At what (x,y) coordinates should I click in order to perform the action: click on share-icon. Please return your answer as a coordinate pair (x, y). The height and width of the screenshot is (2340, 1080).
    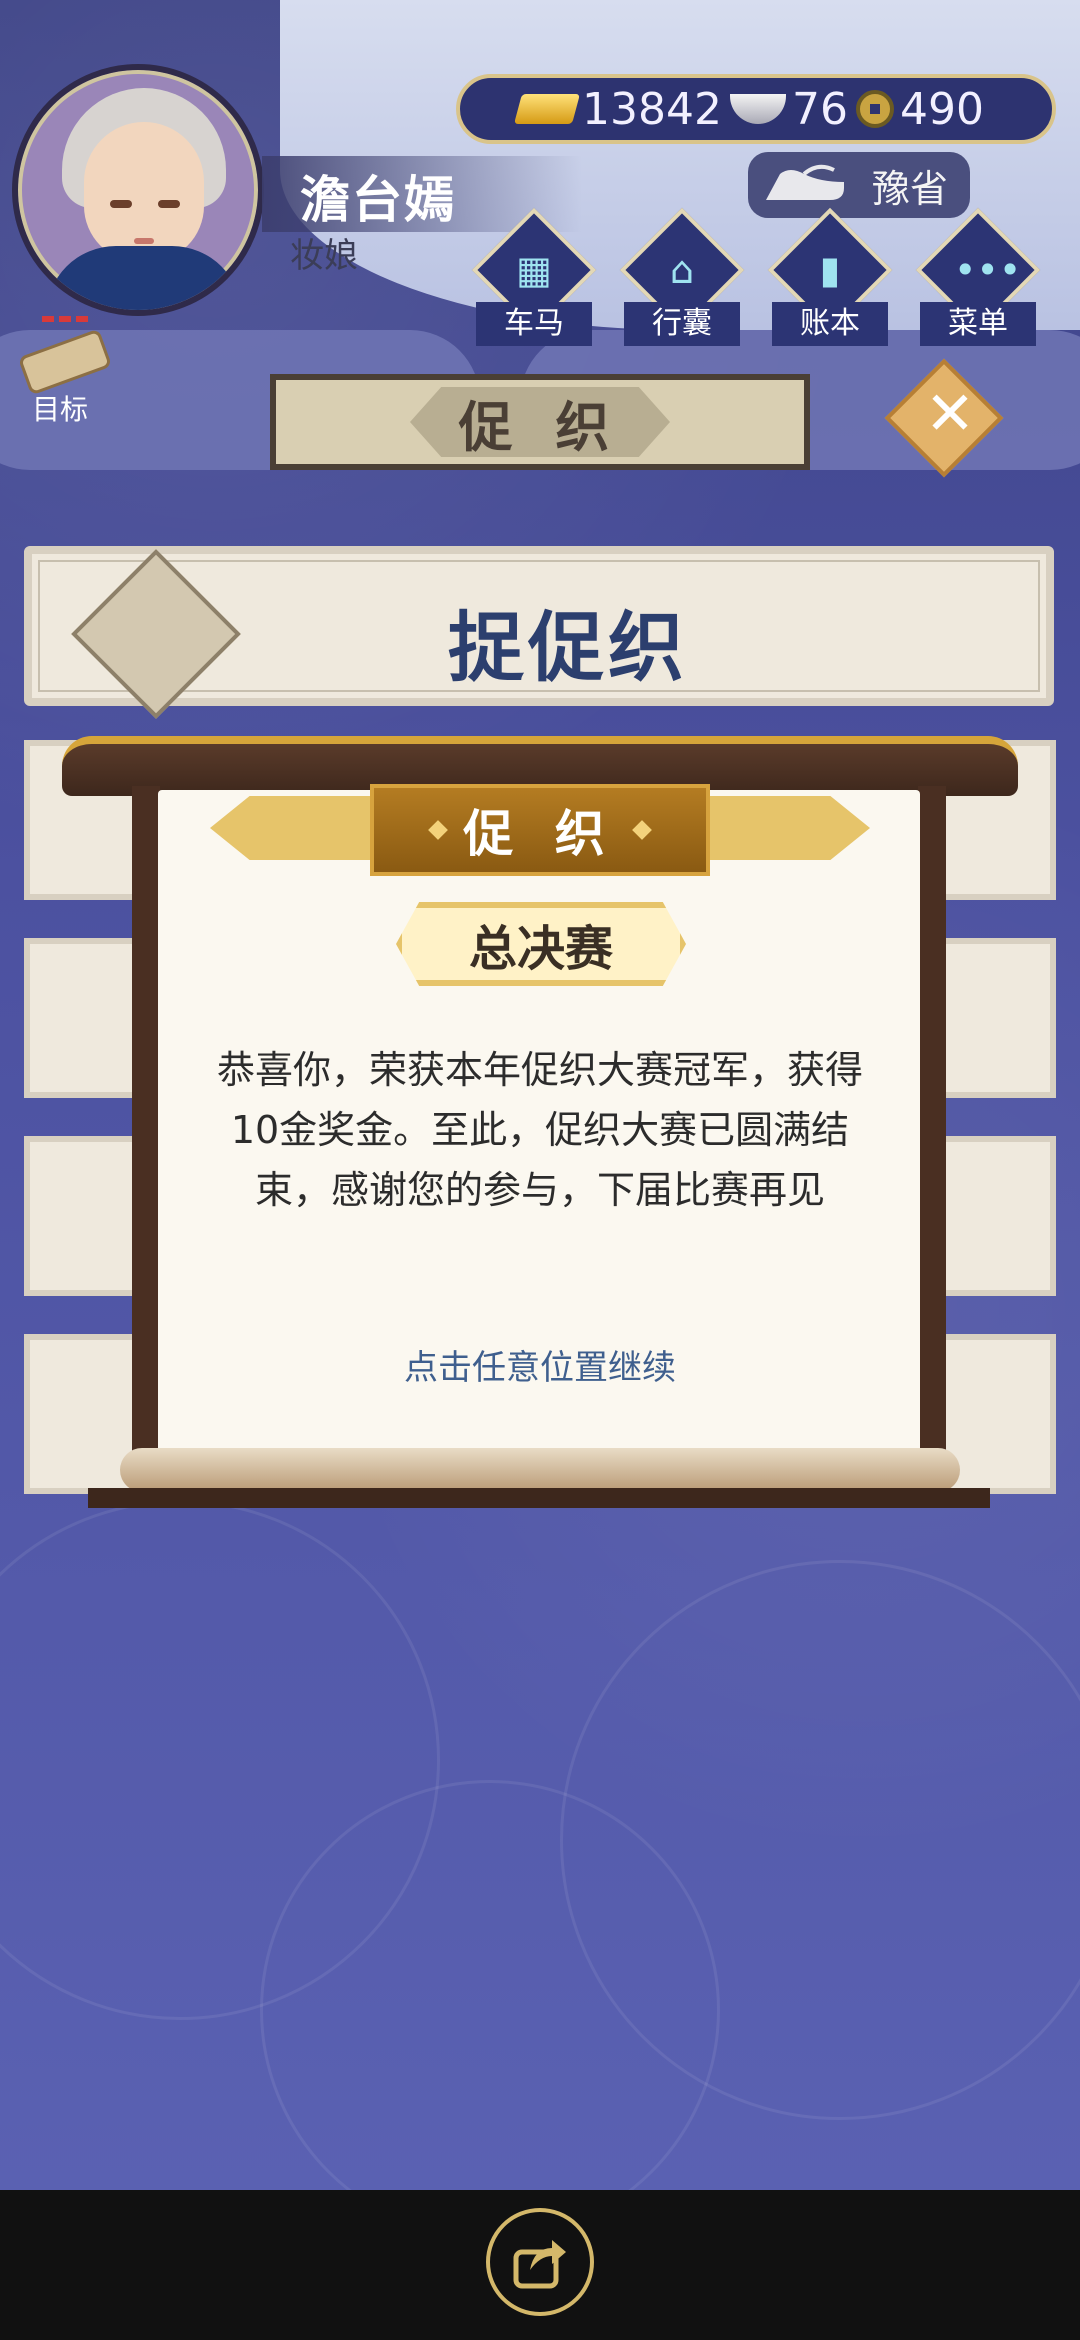
    Looking at the image, I should click on (539, 2264).